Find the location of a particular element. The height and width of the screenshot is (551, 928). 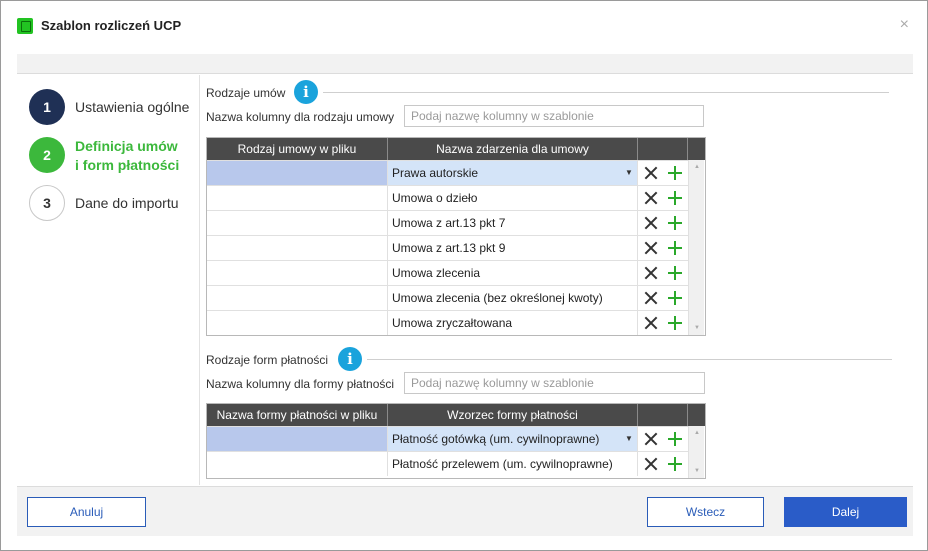

event-name-value: Prawa autorskie is located at coordinates (435, 173).